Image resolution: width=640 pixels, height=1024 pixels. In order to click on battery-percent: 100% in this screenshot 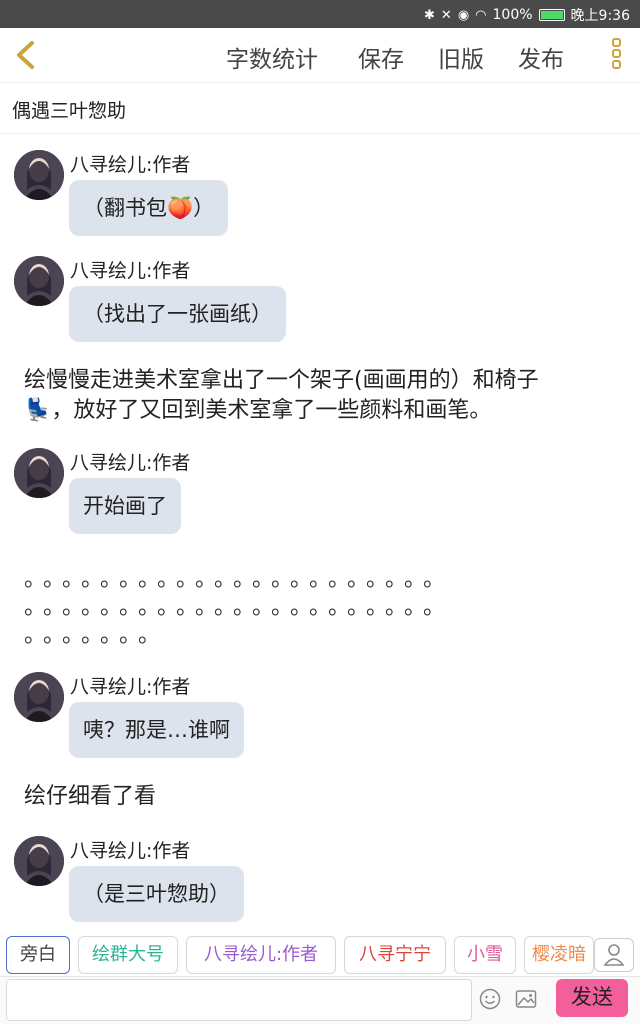, I will do `click(512, 15)`.